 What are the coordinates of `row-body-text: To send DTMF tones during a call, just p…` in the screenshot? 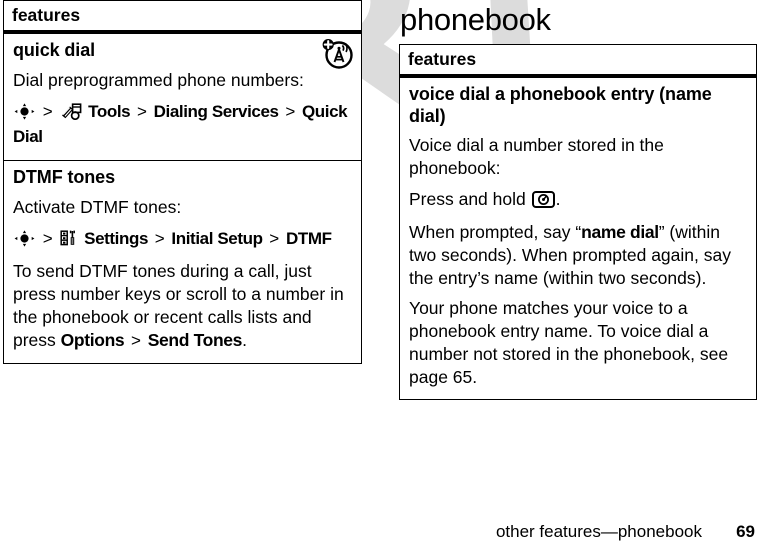 It's located at (182, 306).